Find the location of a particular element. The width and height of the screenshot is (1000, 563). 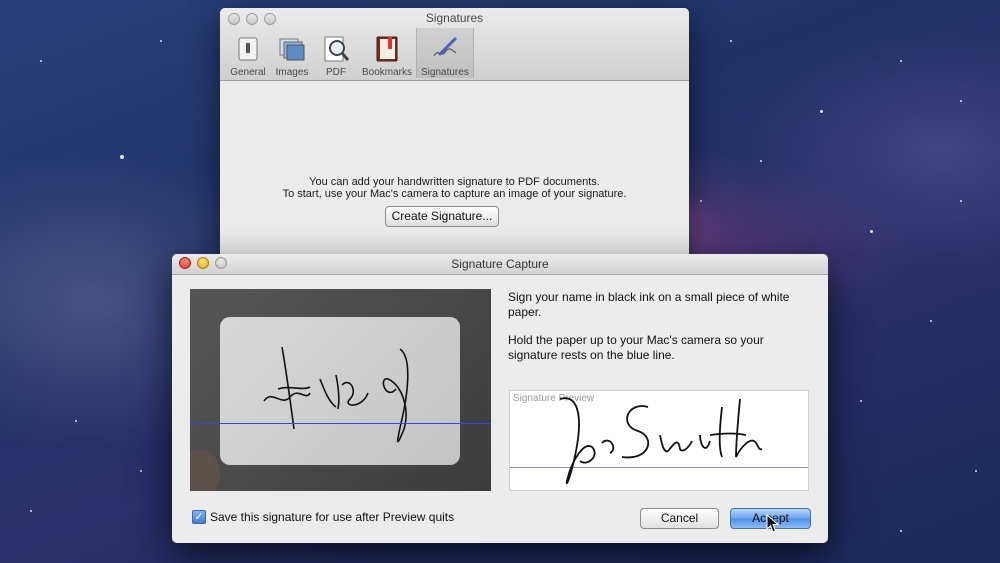

capture-window-title: Signature Capture is located at coordinates (500, 264).